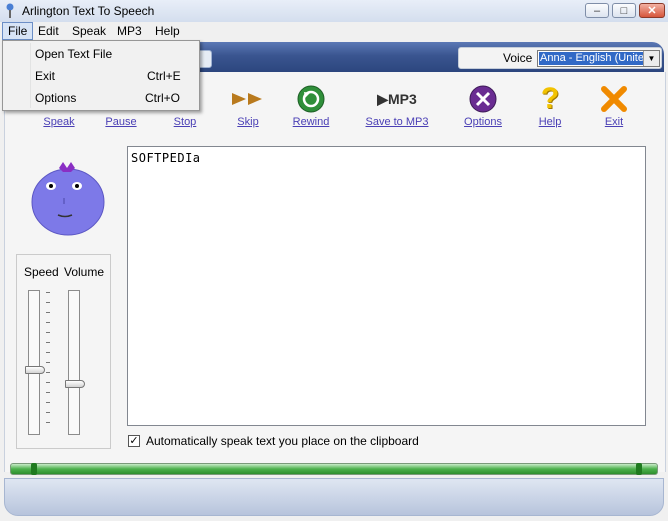 Image resolution: width=668 pixels, height=521 pixels. Describe the element at coordinates (88, 11) in the screenshot. I see `window-title: Arlington Text To Speech` at that location.